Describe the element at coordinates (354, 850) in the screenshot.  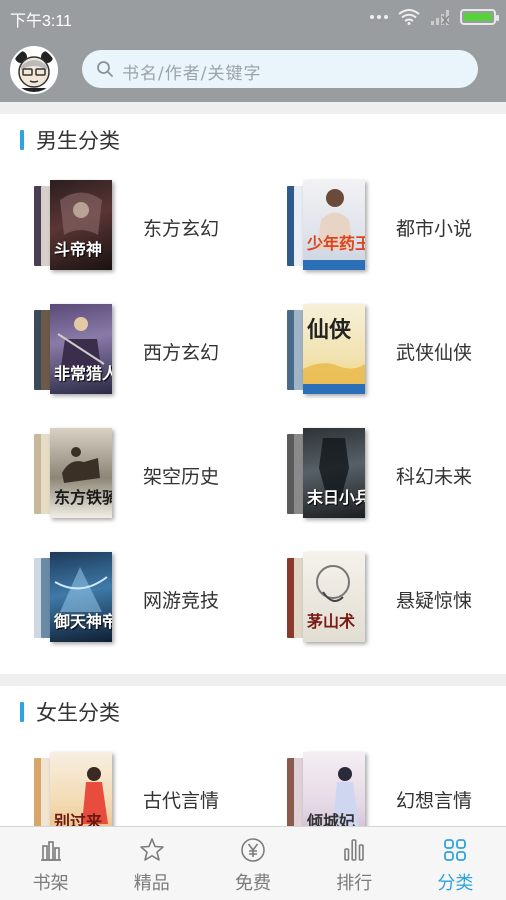
I see `ranking-icon` at that location.